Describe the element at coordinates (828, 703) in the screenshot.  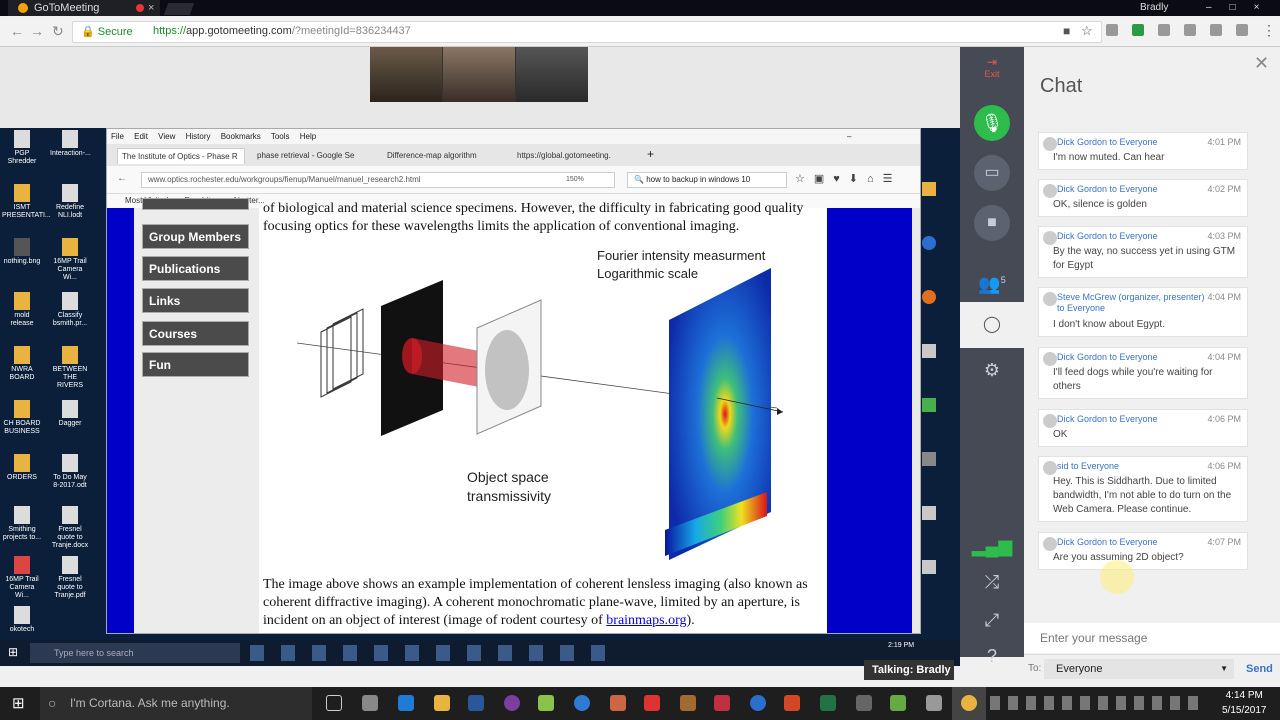
I see `excel-icon` at that location.